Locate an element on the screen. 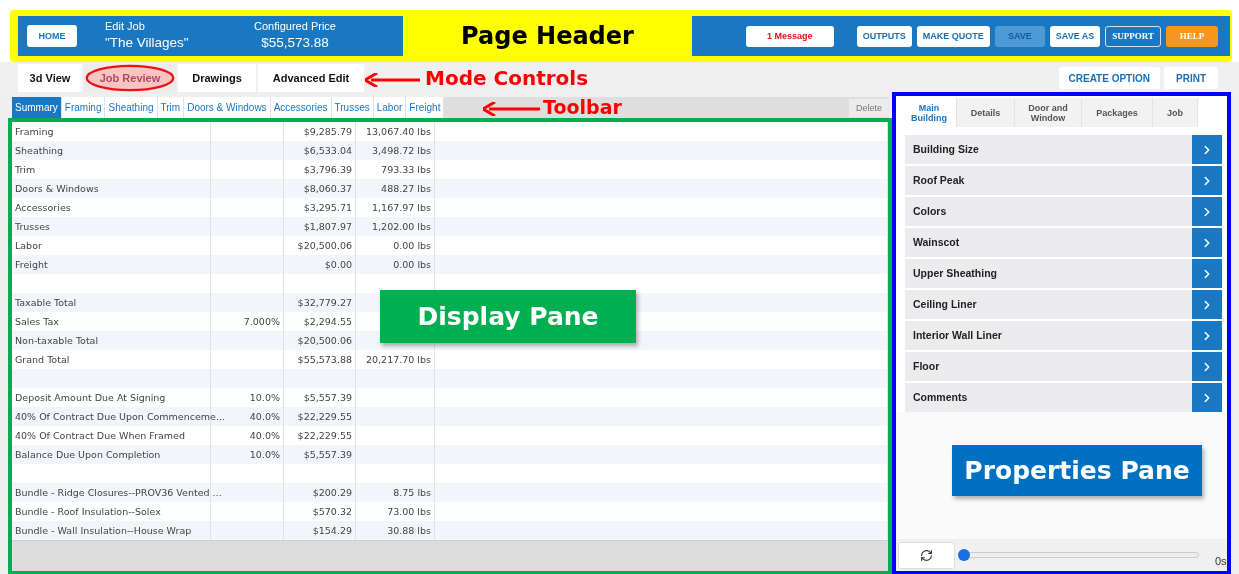 This screenshot has width=1239, height=574. properties-tab: Packages is located at coordinates (1117, 112).